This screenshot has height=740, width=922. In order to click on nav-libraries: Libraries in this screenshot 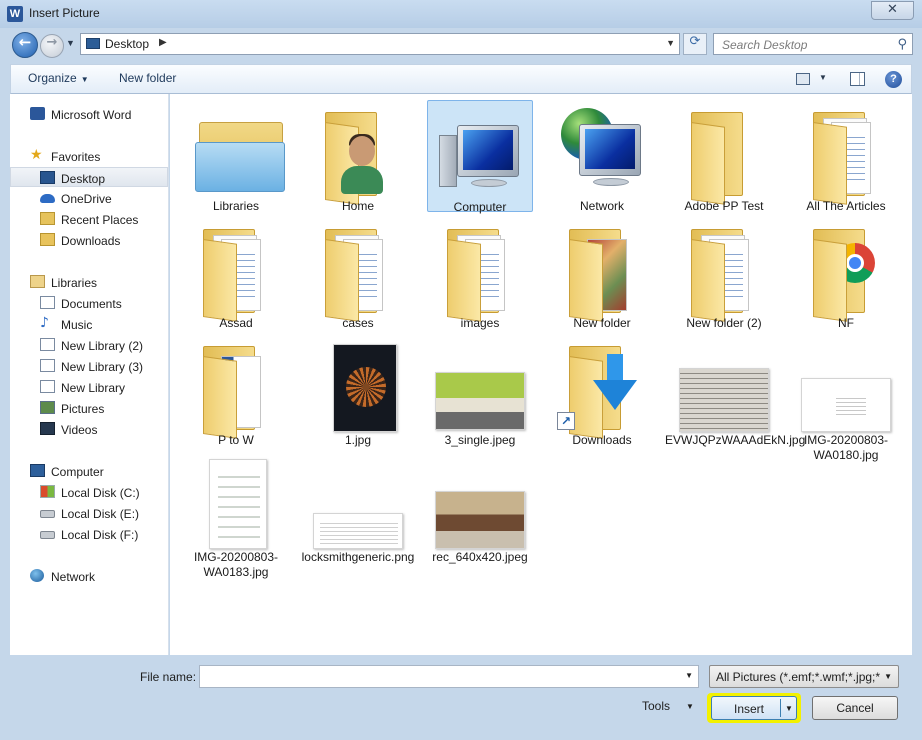, I will do `click(89, 282)`.